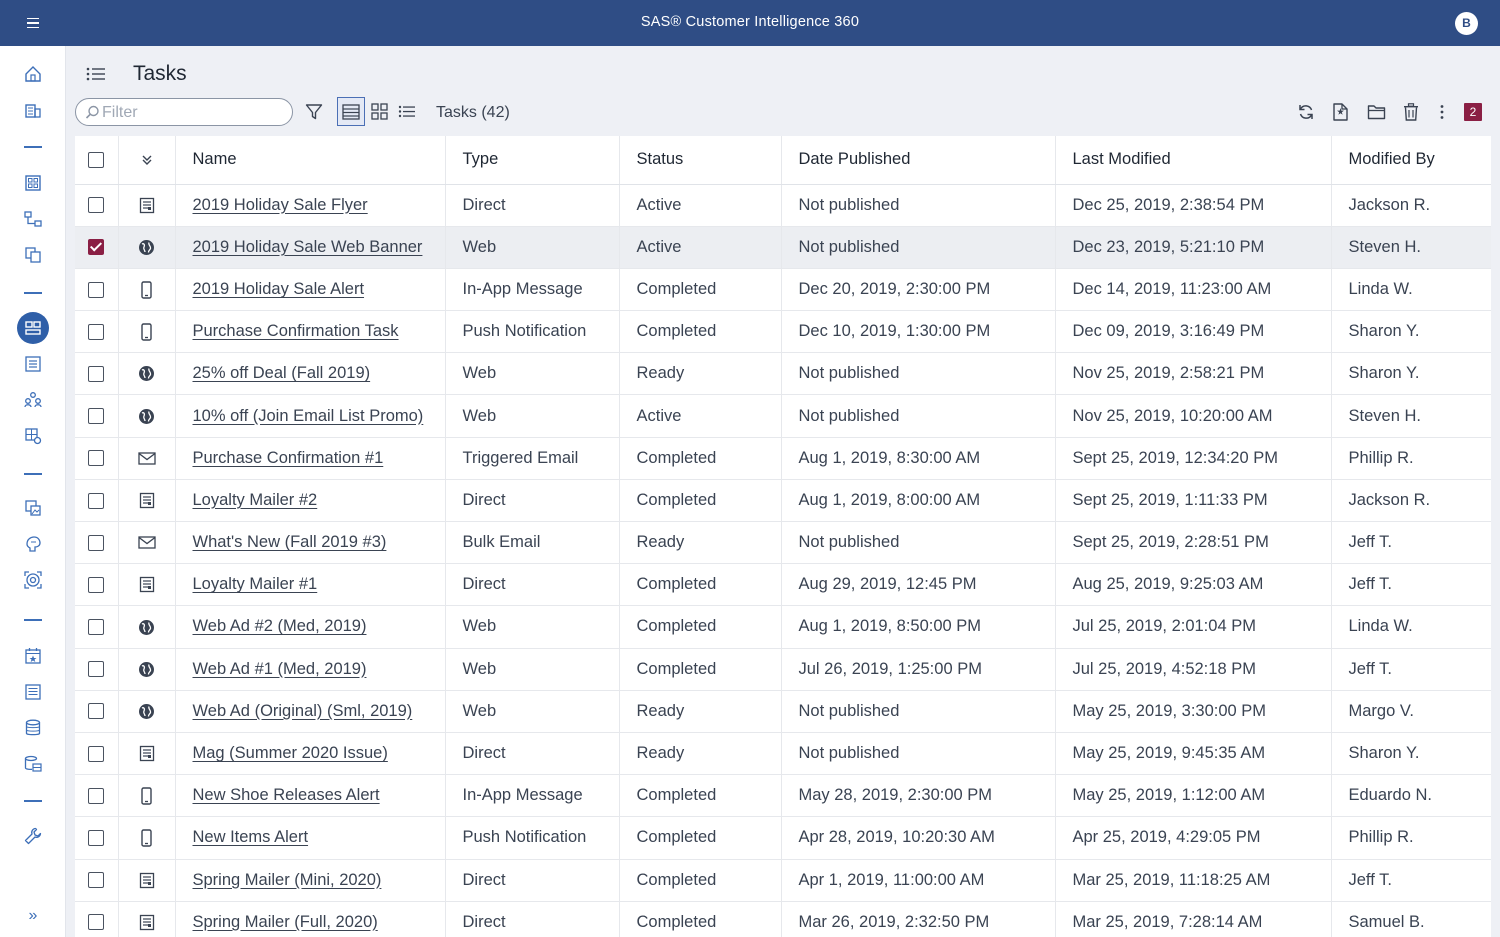 The width and height of the screenshot is (1500, 937). Describe the element at coordinates (1442, 112) in the screenshot. I see `more-options-icon` at that location.